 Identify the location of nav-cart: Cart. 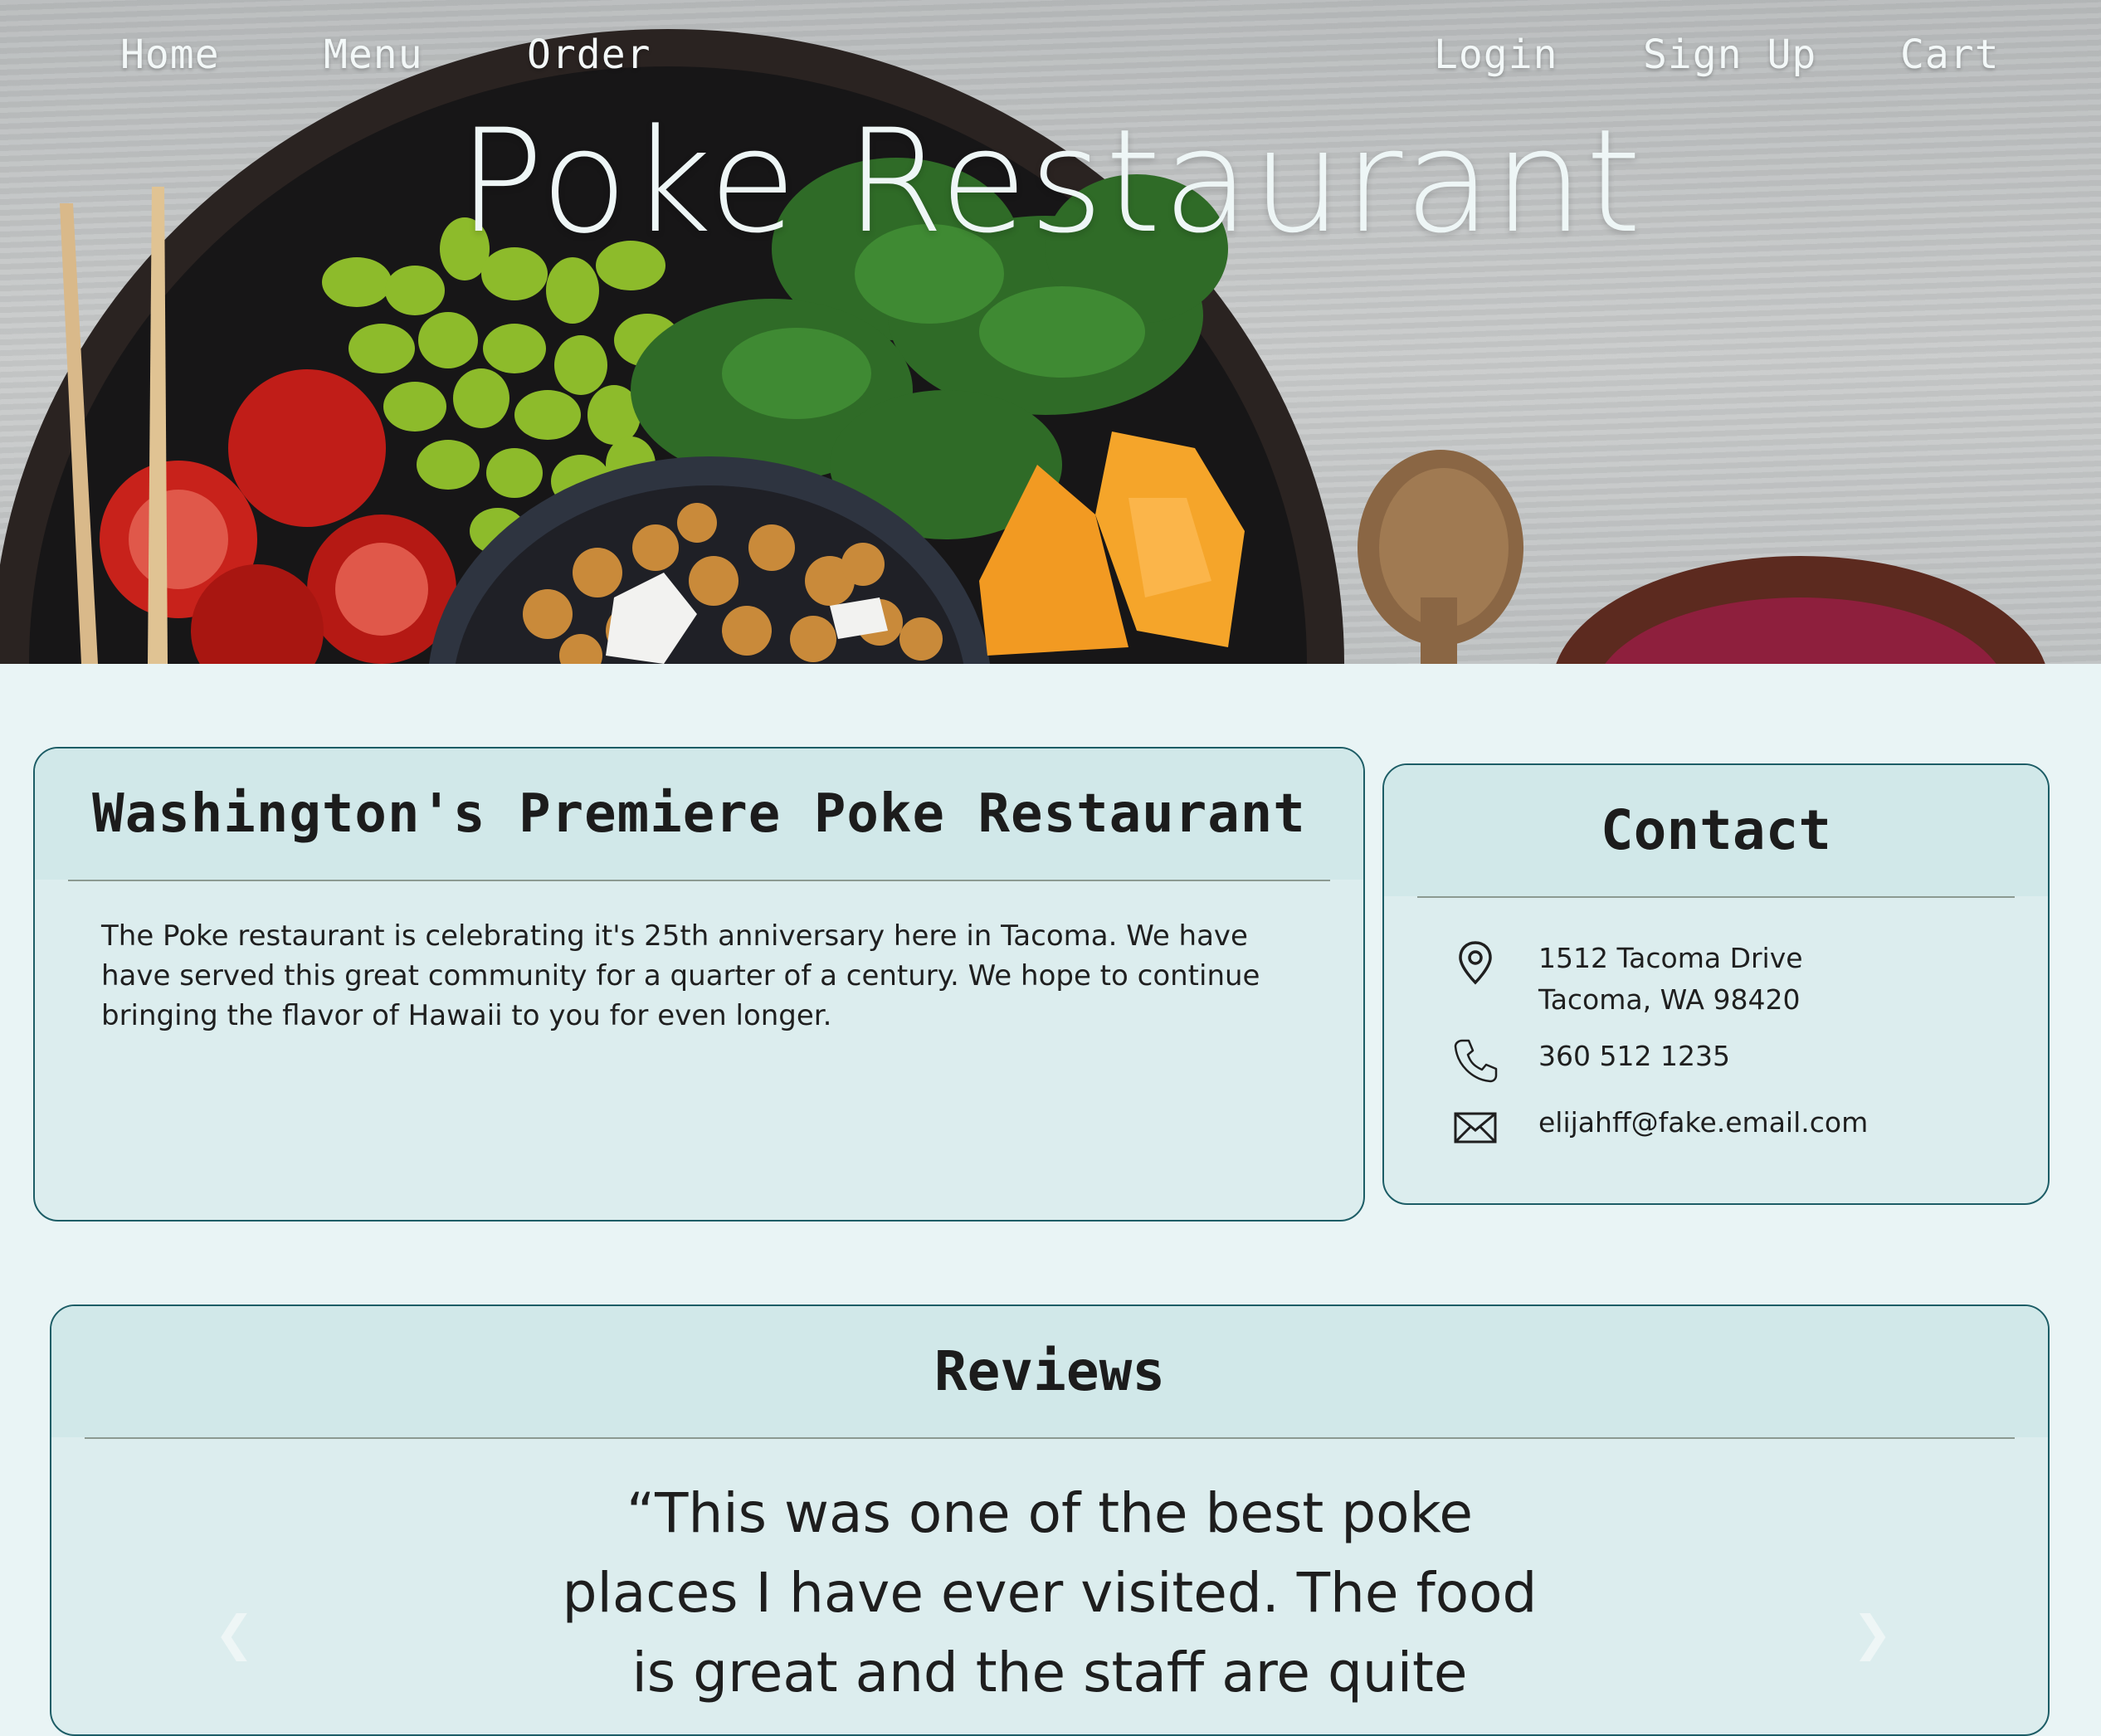
(1950, 55).